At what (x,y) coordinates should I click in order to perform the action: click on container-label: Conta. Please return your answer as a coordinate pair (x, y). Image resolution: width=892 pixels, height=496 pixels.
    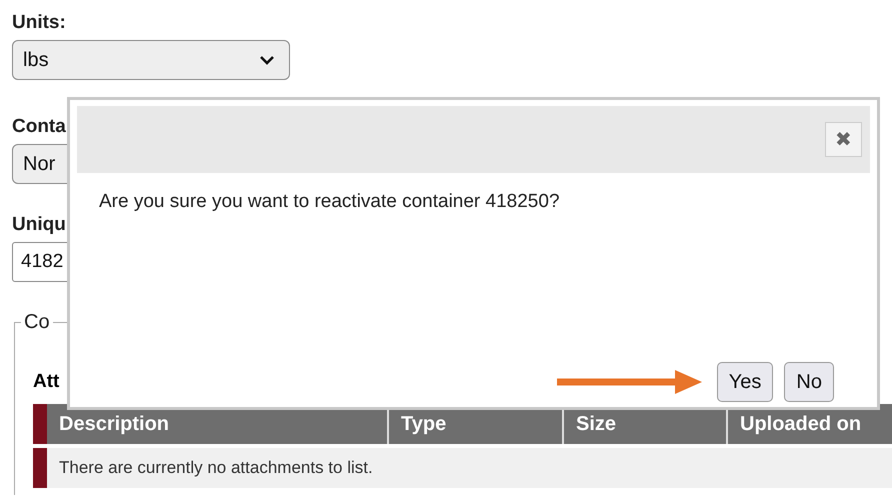
    Looking at the image, I should click on (39, 127).